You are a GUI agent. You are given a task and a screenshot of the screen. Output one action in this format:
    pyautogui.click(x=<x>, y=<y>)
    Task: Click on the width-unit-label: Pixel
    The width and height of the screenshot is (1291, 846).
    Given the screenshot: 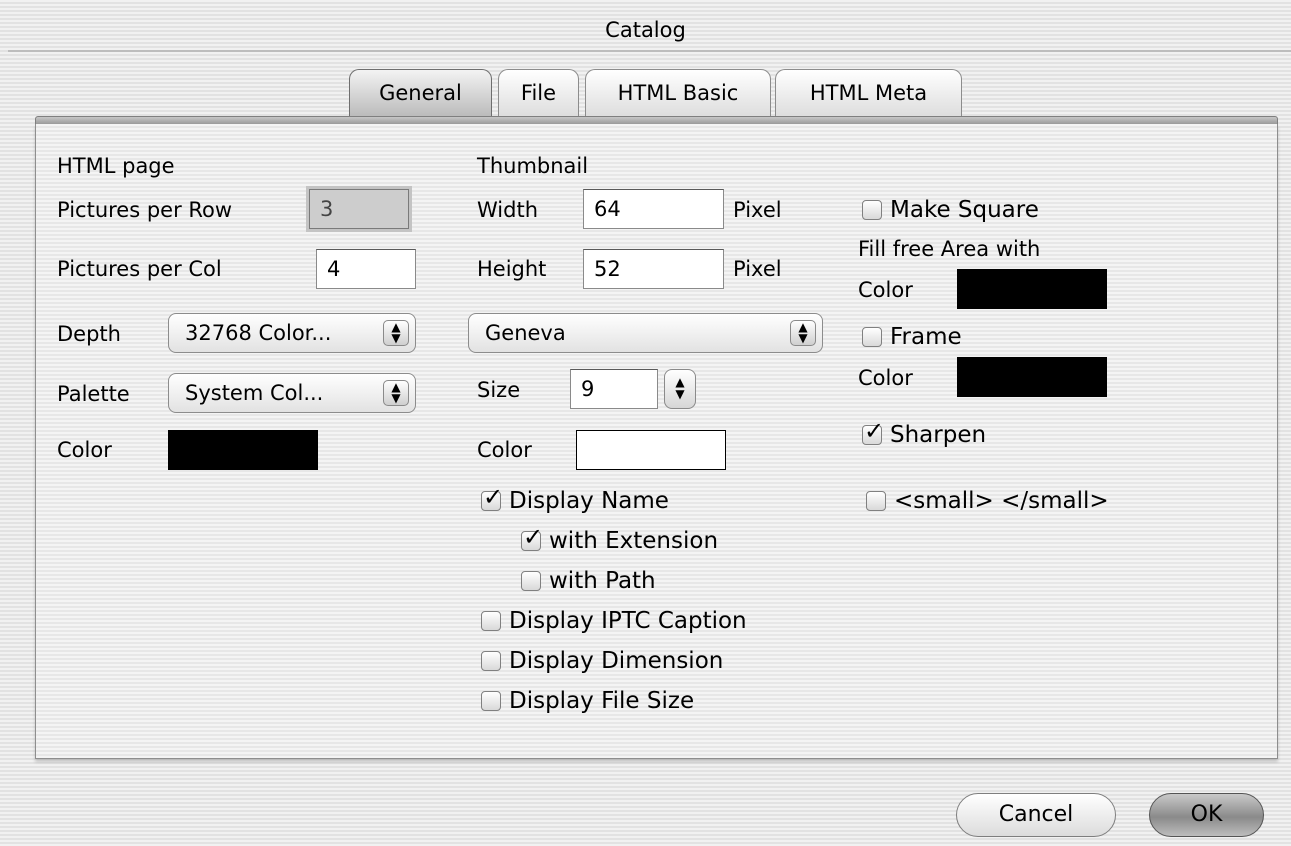 What is the action you would take?
    pyautogui.click(x=757, y=210)
    